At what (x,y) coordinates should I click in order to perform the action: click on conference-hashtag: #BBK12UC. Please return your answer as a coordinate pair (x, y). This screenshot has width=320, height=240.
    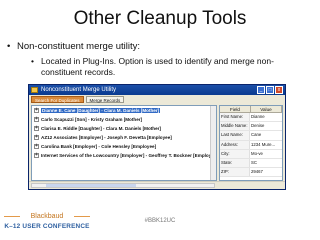
    Looking at the image, I should click on (160, 221).